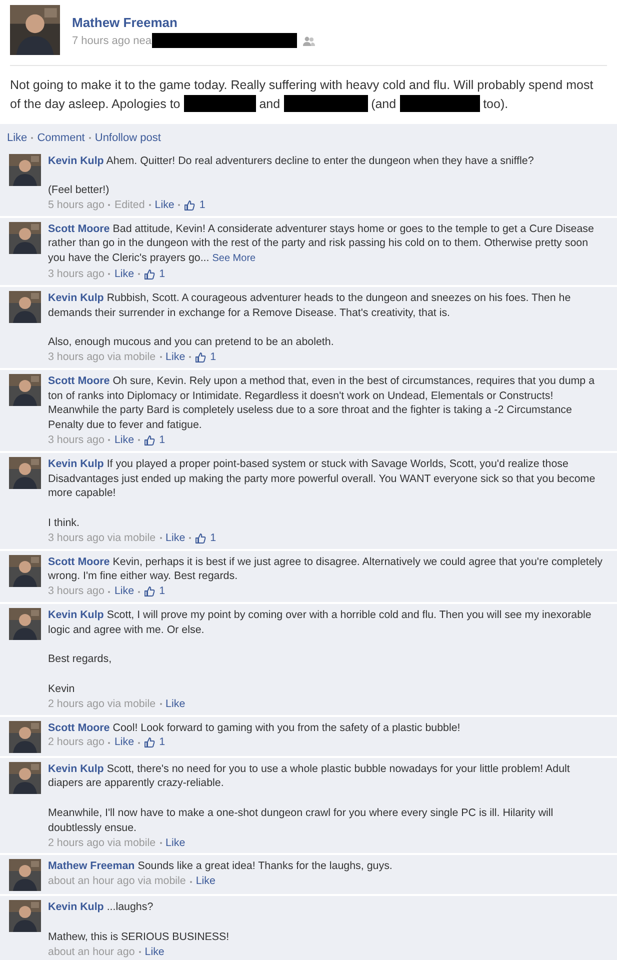 This screenshot has width=617, height=960. What do you see at coordinates (80, 660) in the screenshot?
I see `comment-text: Best regards,` at bounding box center [80, 660].